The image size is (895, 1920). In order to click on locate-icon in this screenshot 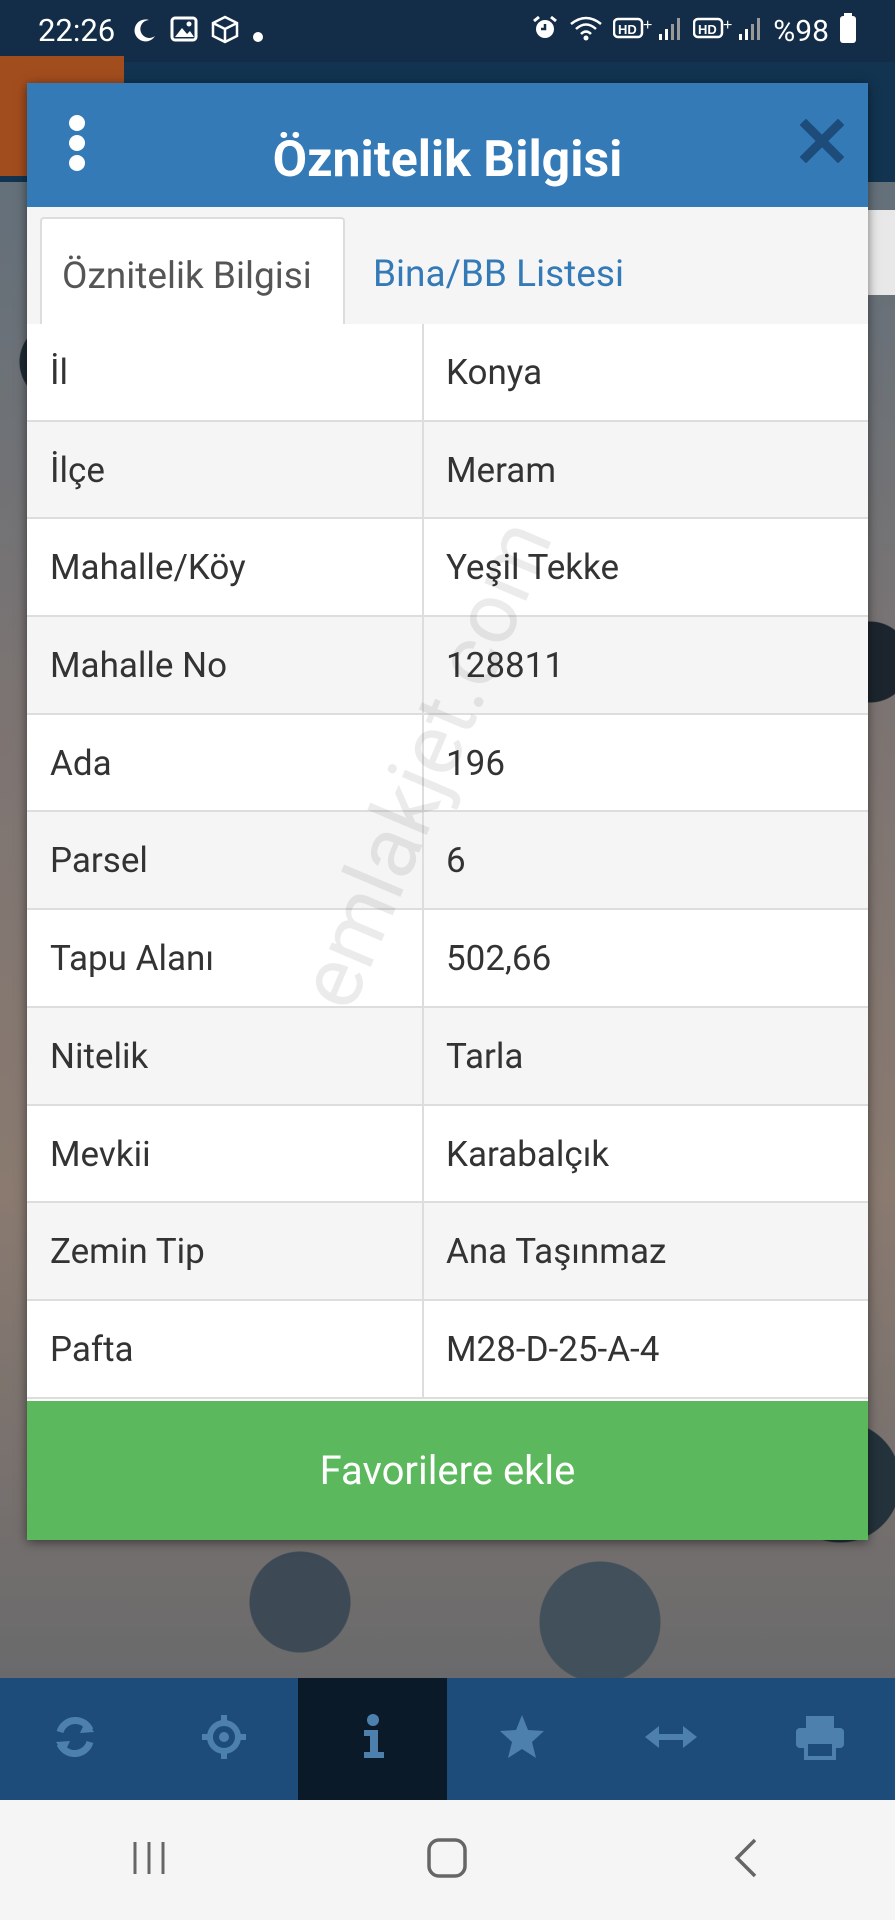, I will do `click(224, 1739)`.